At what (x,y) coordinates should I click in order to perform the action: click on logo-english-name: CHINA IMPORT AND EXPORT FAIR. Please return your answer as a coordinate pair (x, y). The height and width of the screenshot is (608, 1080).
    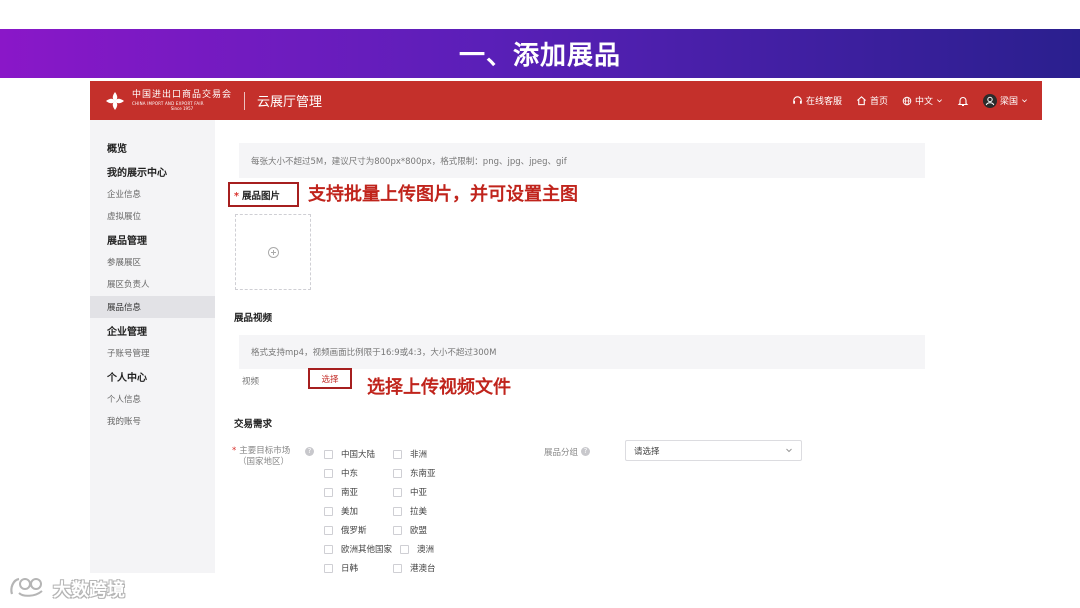
    Looking at the image, I should click on (168, 103).